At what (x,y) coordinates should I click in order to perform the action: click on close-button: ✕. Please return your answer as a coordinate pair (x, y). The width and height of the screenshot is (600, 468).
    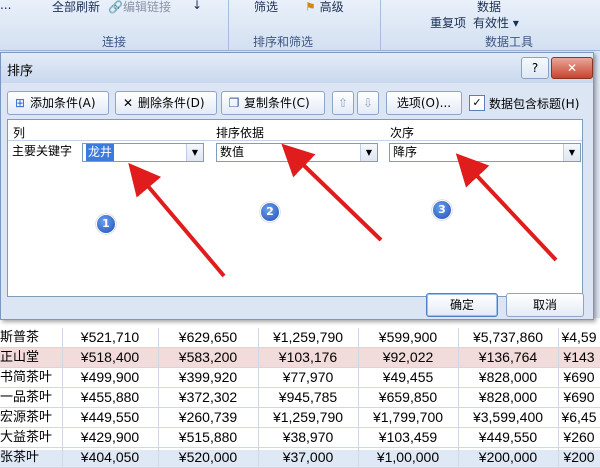
    Looking at the image, I should click on (572, 68).